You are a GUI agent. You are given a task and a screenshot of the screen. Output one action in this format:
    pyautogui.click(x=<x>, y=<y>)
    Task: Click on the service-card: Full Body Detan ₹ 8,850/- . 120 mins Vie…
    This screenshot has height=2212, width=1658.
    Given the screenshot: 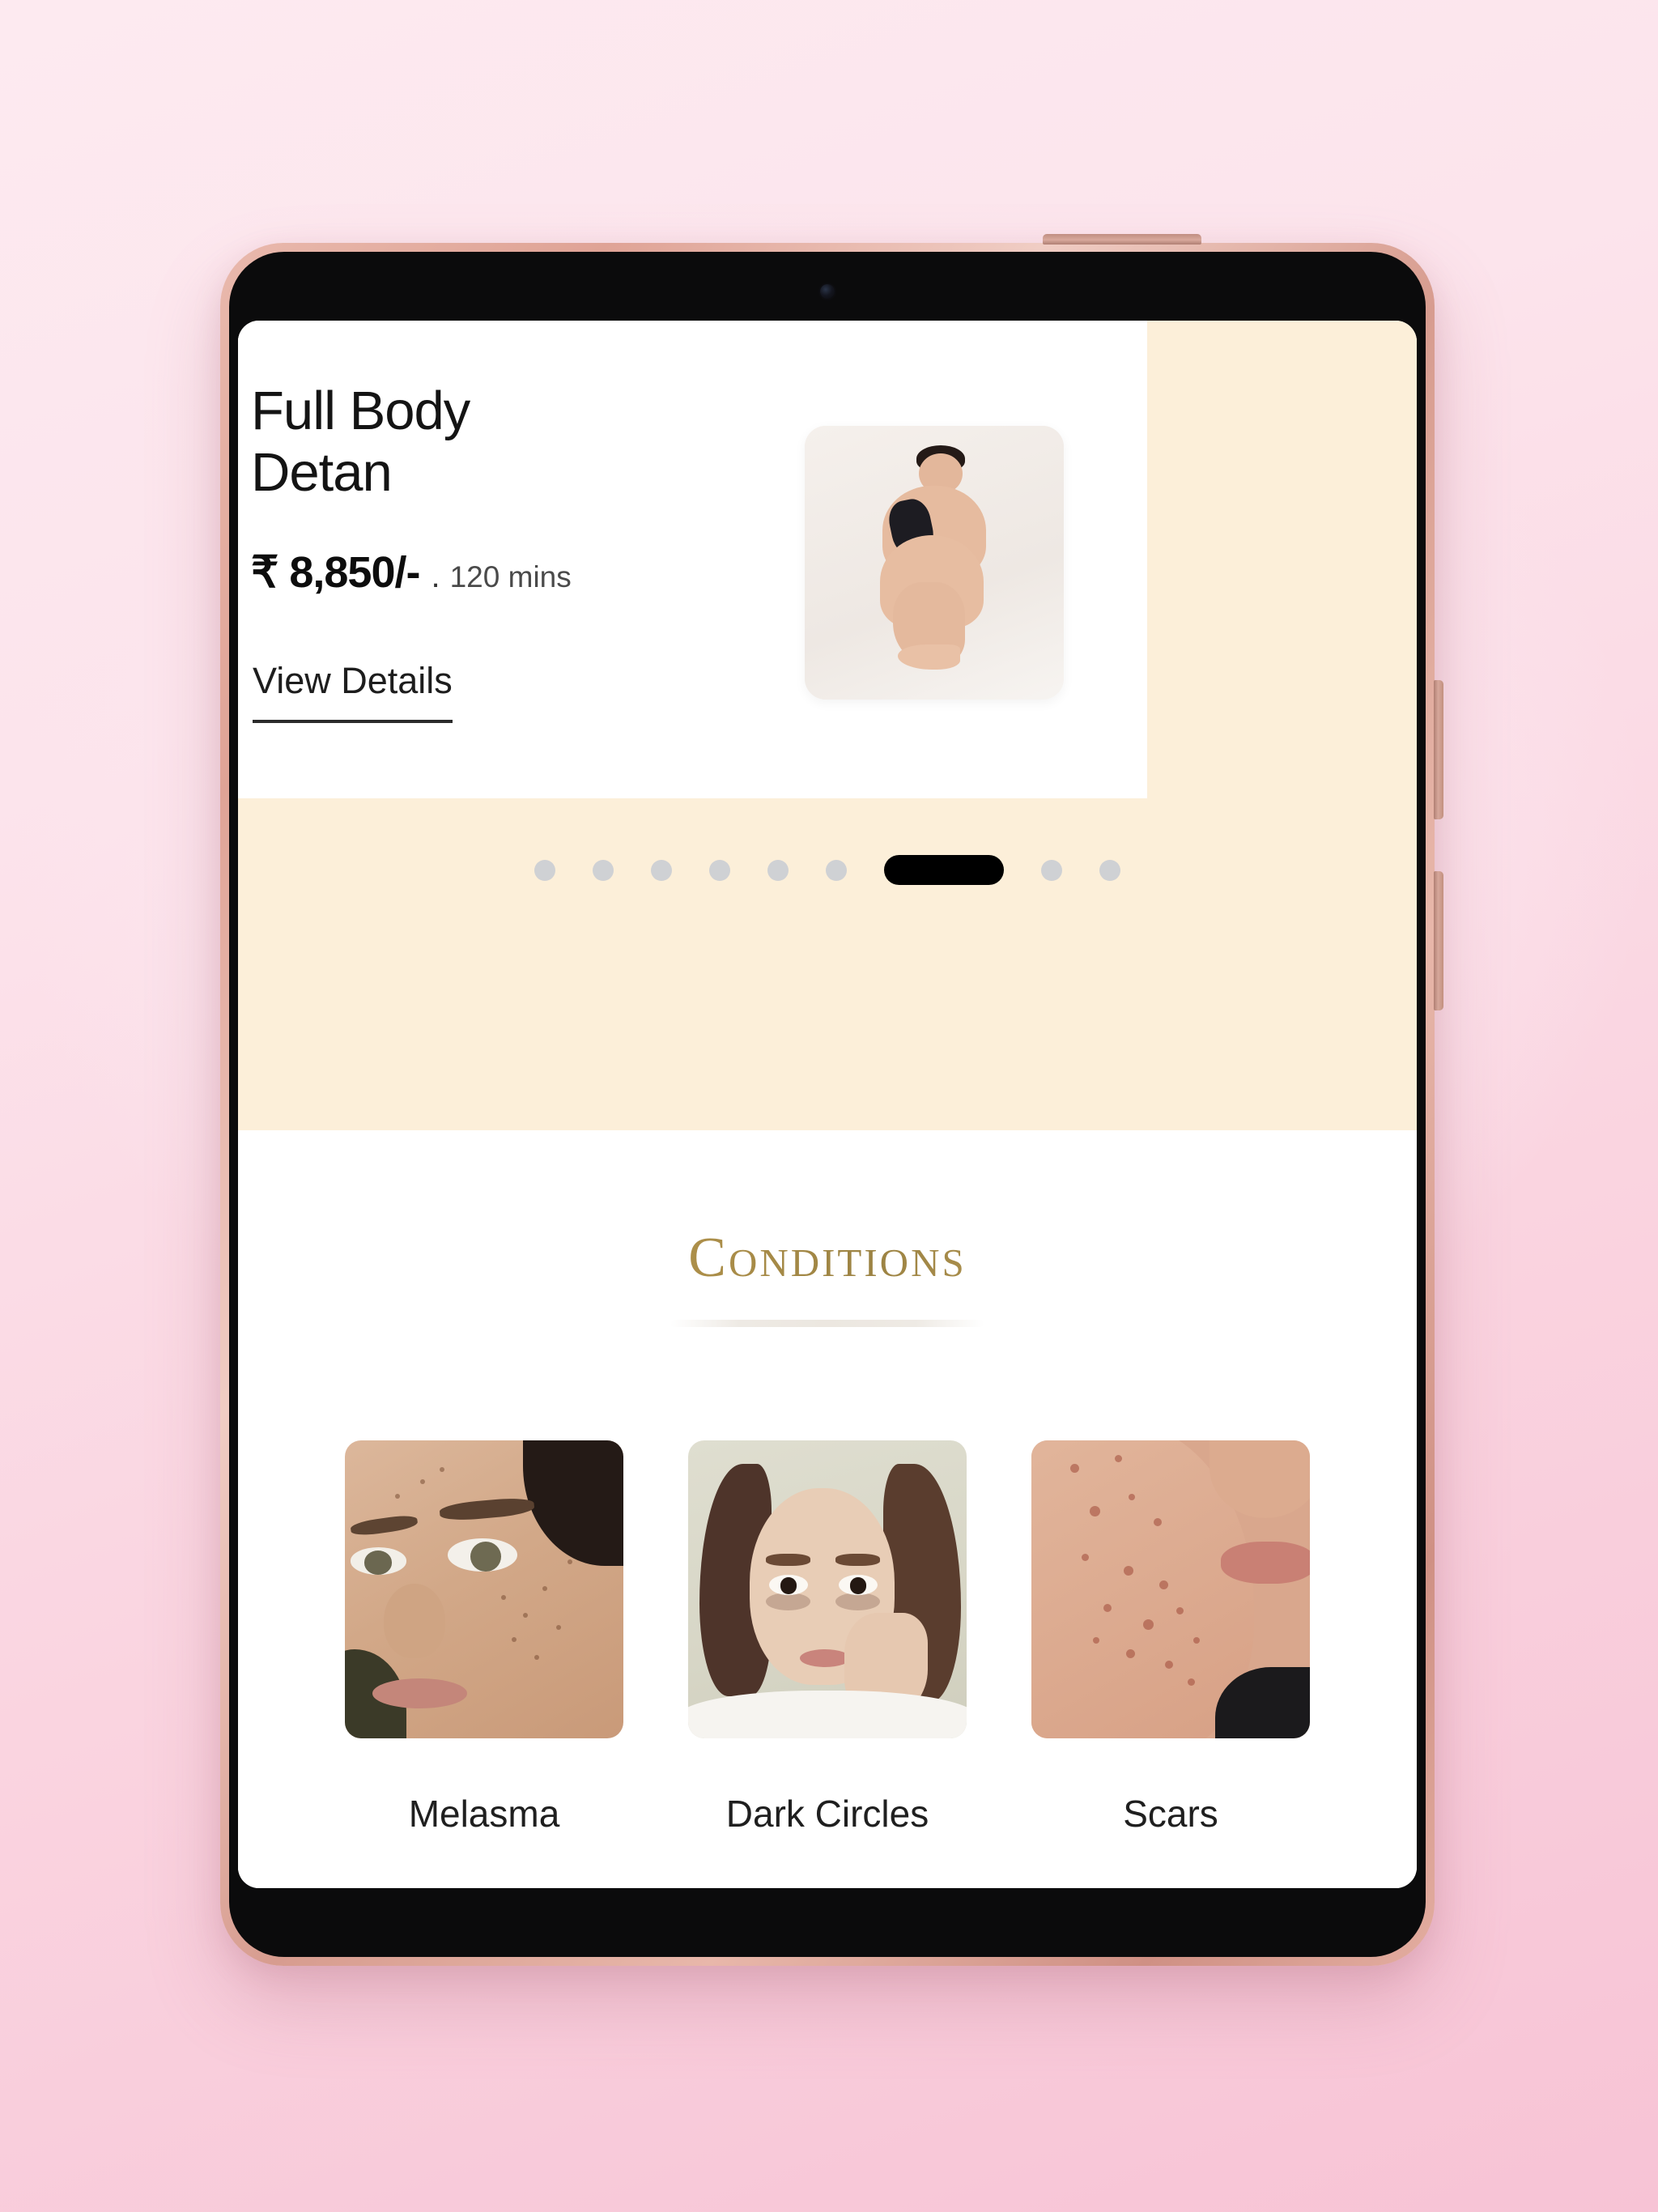 What is the action you would take?
    pyautogui.click(x=692, y=560)
    